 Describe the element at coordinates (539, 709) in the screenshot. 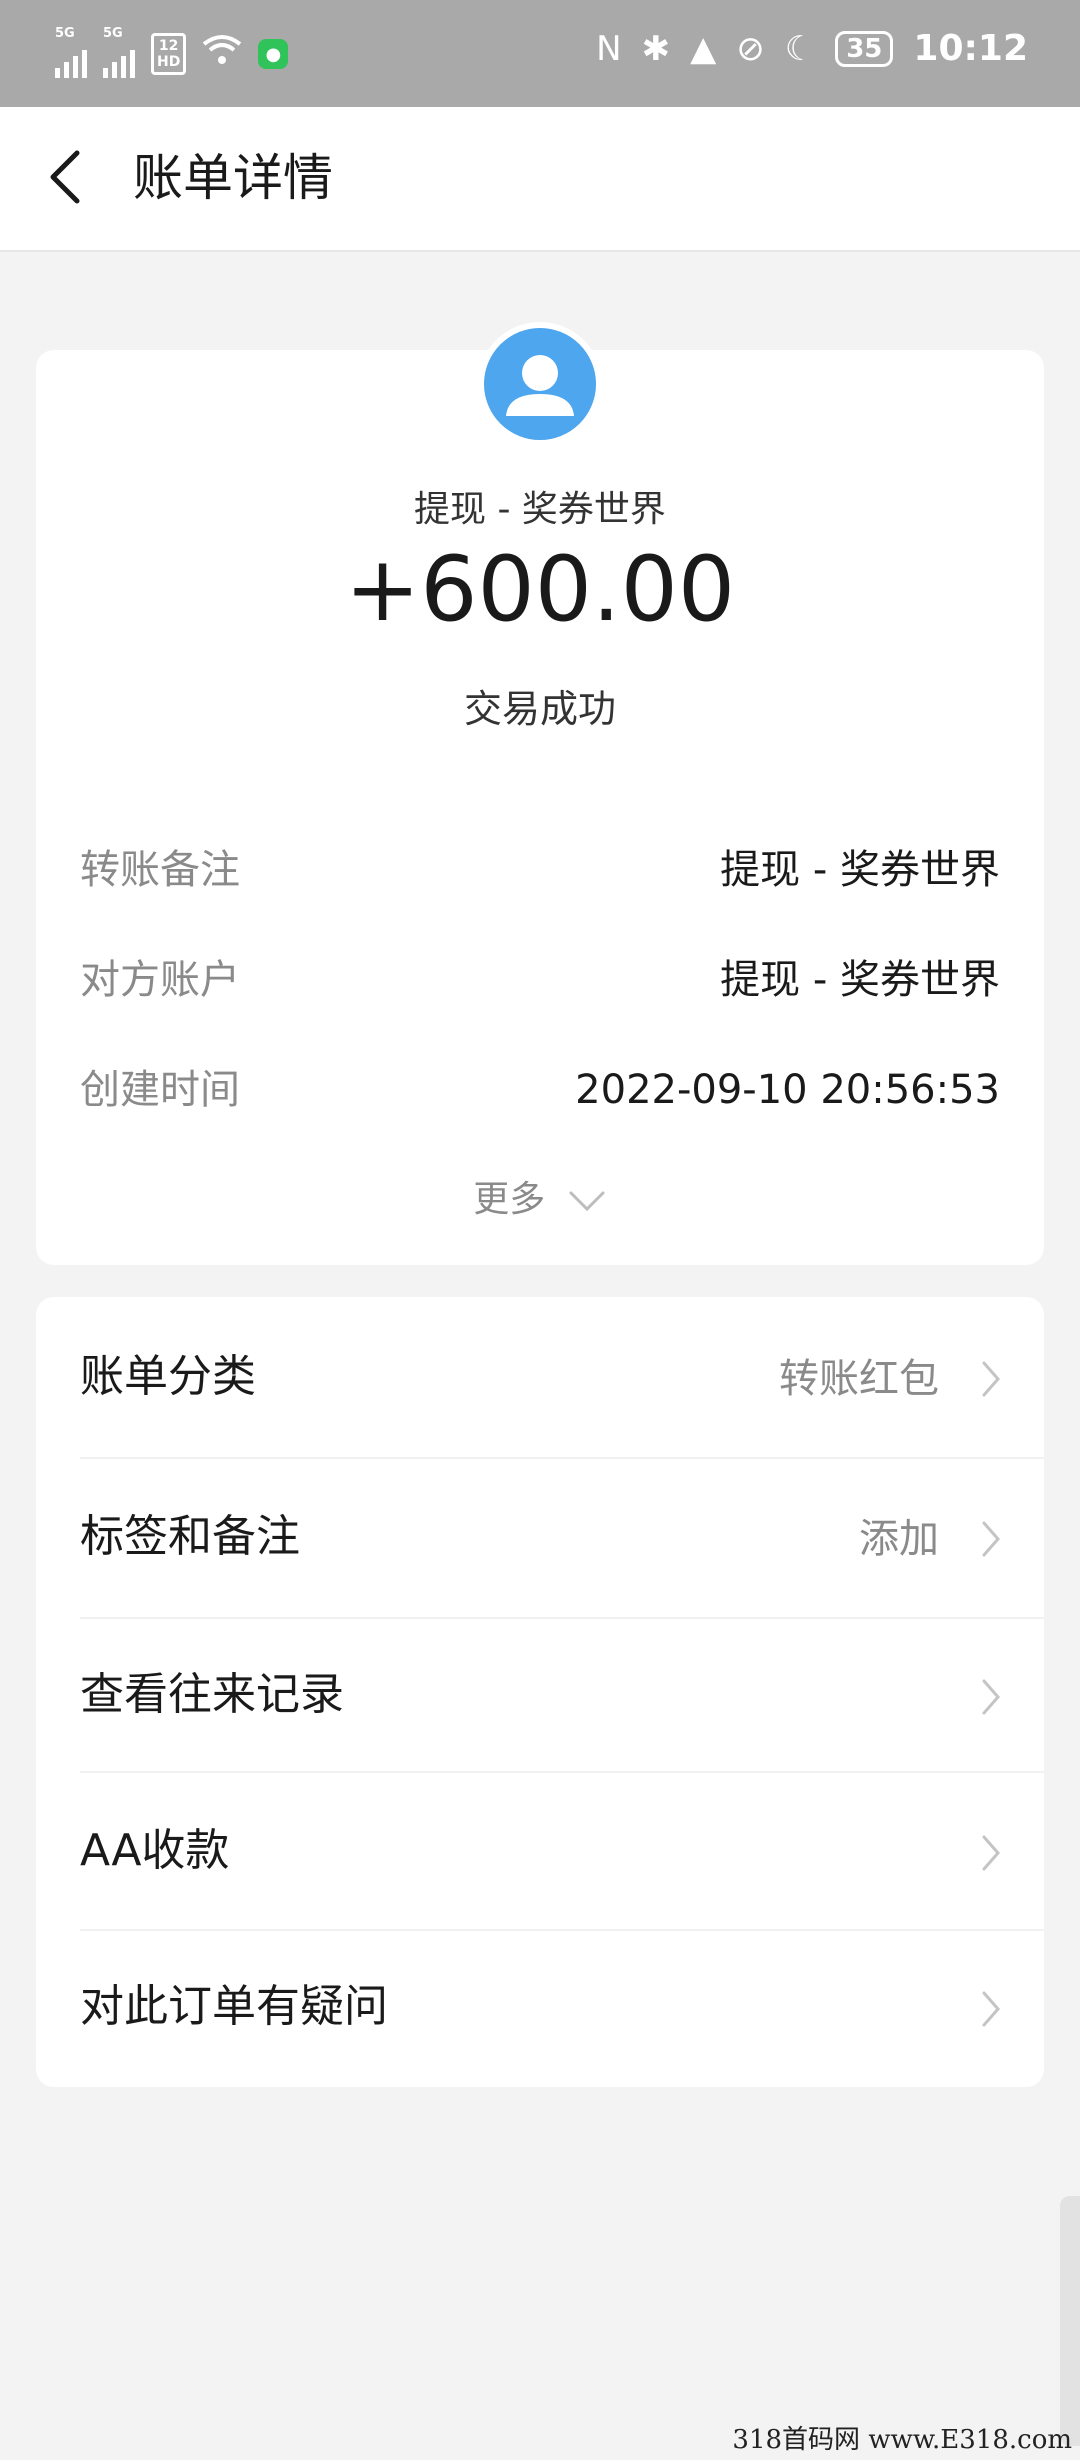

I see `transaction-status: 交易成功` at that location.